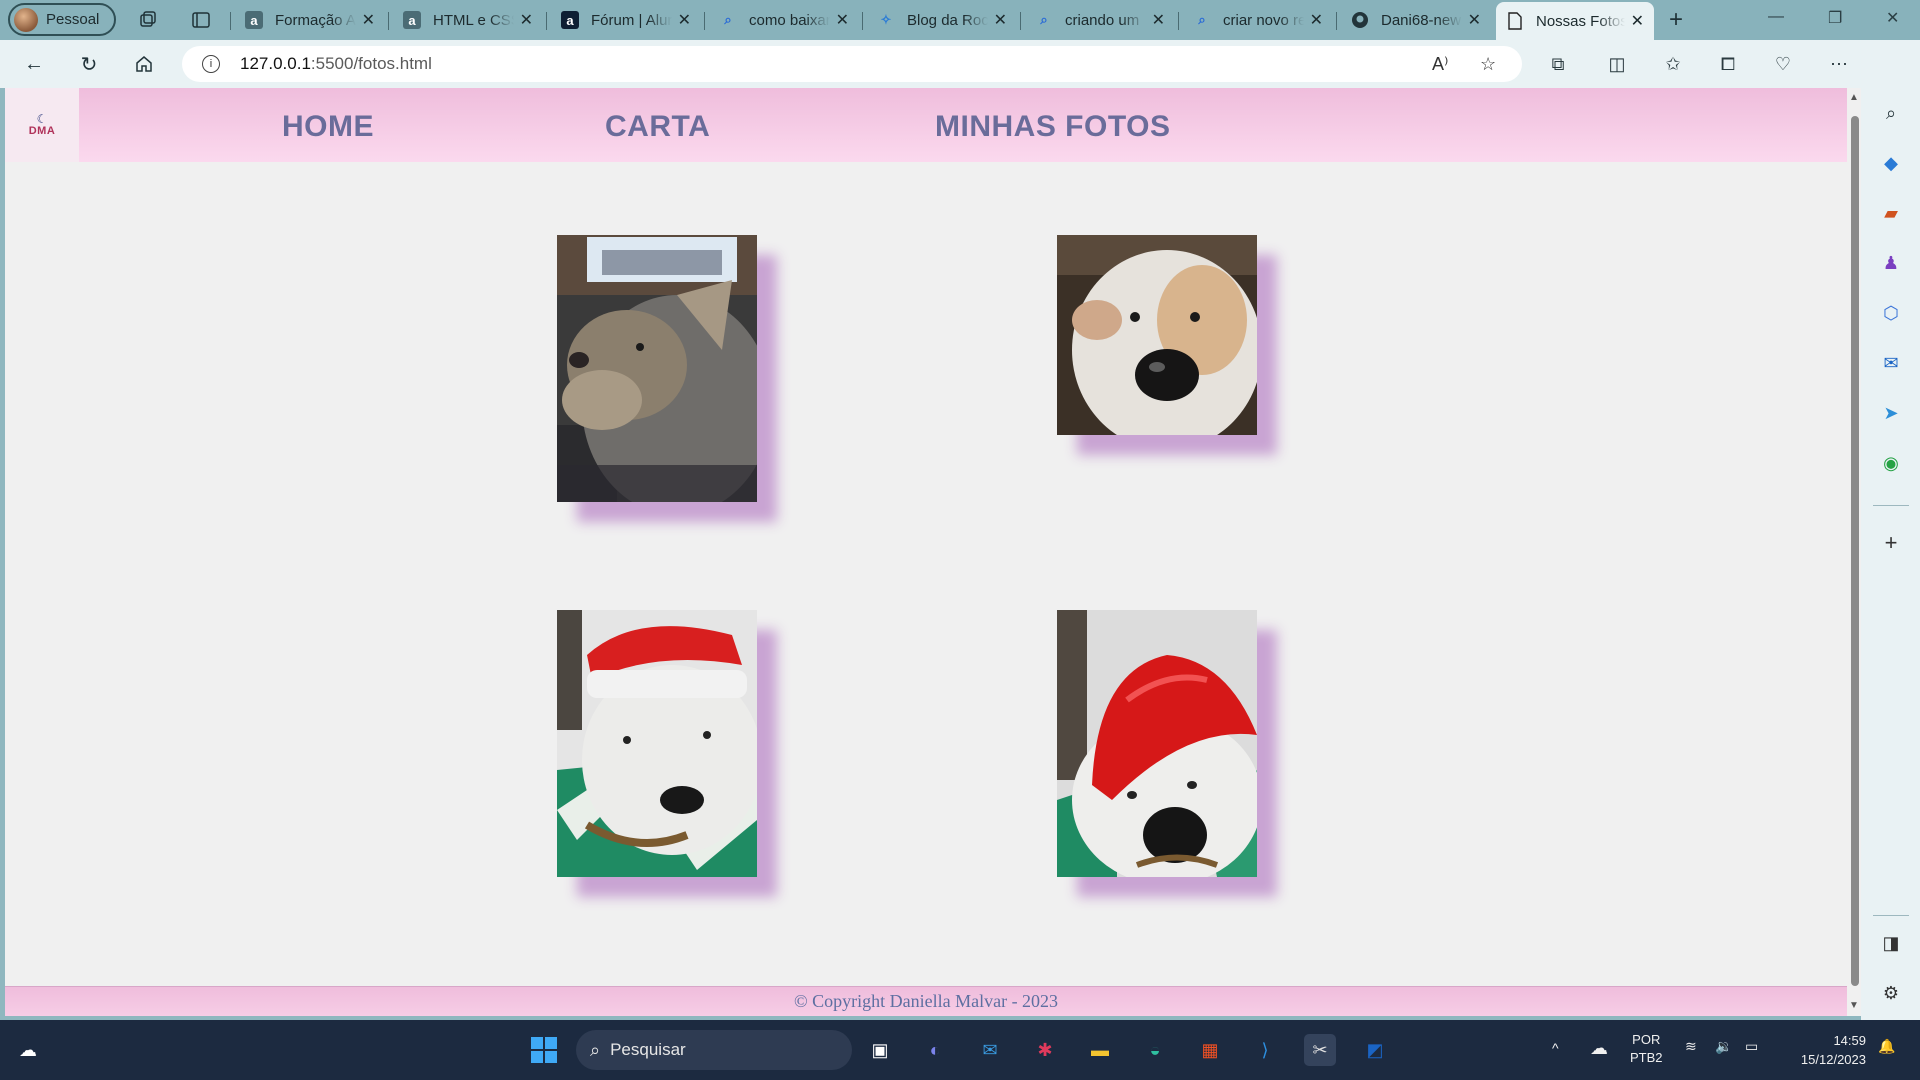  What do you see at coordinates (657, 127) in the screenshot?
I see `nav-carta: CARTA` at bounding box center [657, 127].